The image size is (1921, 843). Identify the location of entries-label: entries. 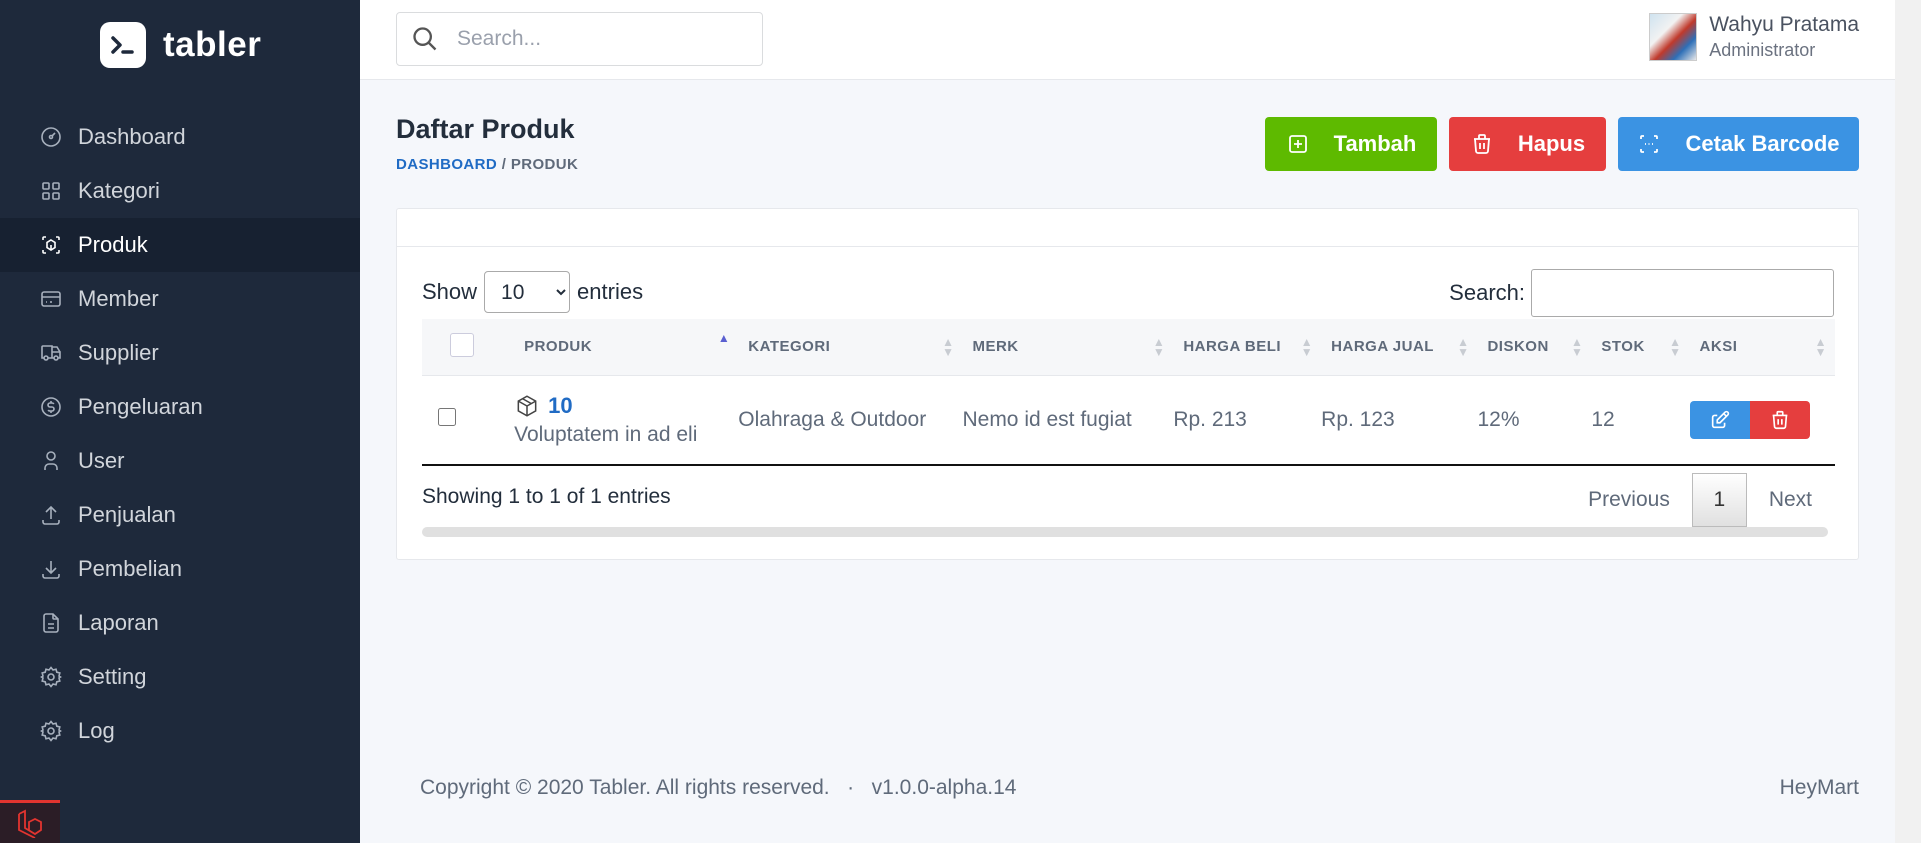
(610, 291).